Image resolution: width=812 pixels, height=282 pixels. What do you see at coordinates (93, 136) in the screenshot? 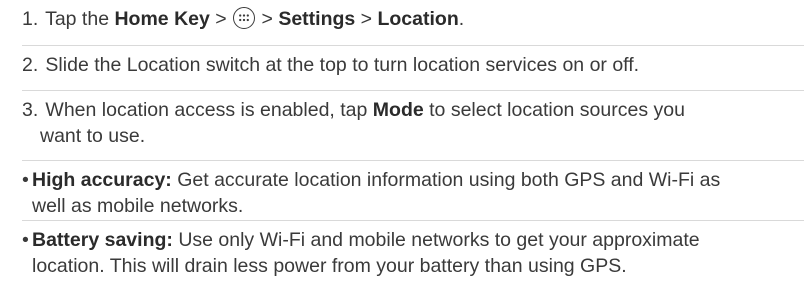
I see `step-3-line-2: want to use.` at bounding box center [93, 136].